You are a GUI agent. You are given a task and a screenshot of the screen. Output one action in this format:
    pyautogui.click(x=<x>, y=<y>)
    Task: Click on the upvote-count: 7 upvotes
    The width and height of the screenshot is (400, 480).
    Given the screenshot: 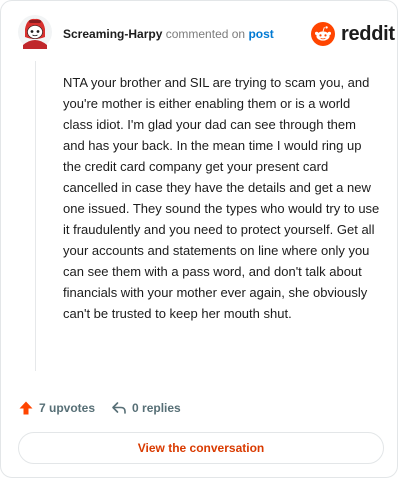 What is the action you would take?
    pyautogui.click(x=67, y=408)
    